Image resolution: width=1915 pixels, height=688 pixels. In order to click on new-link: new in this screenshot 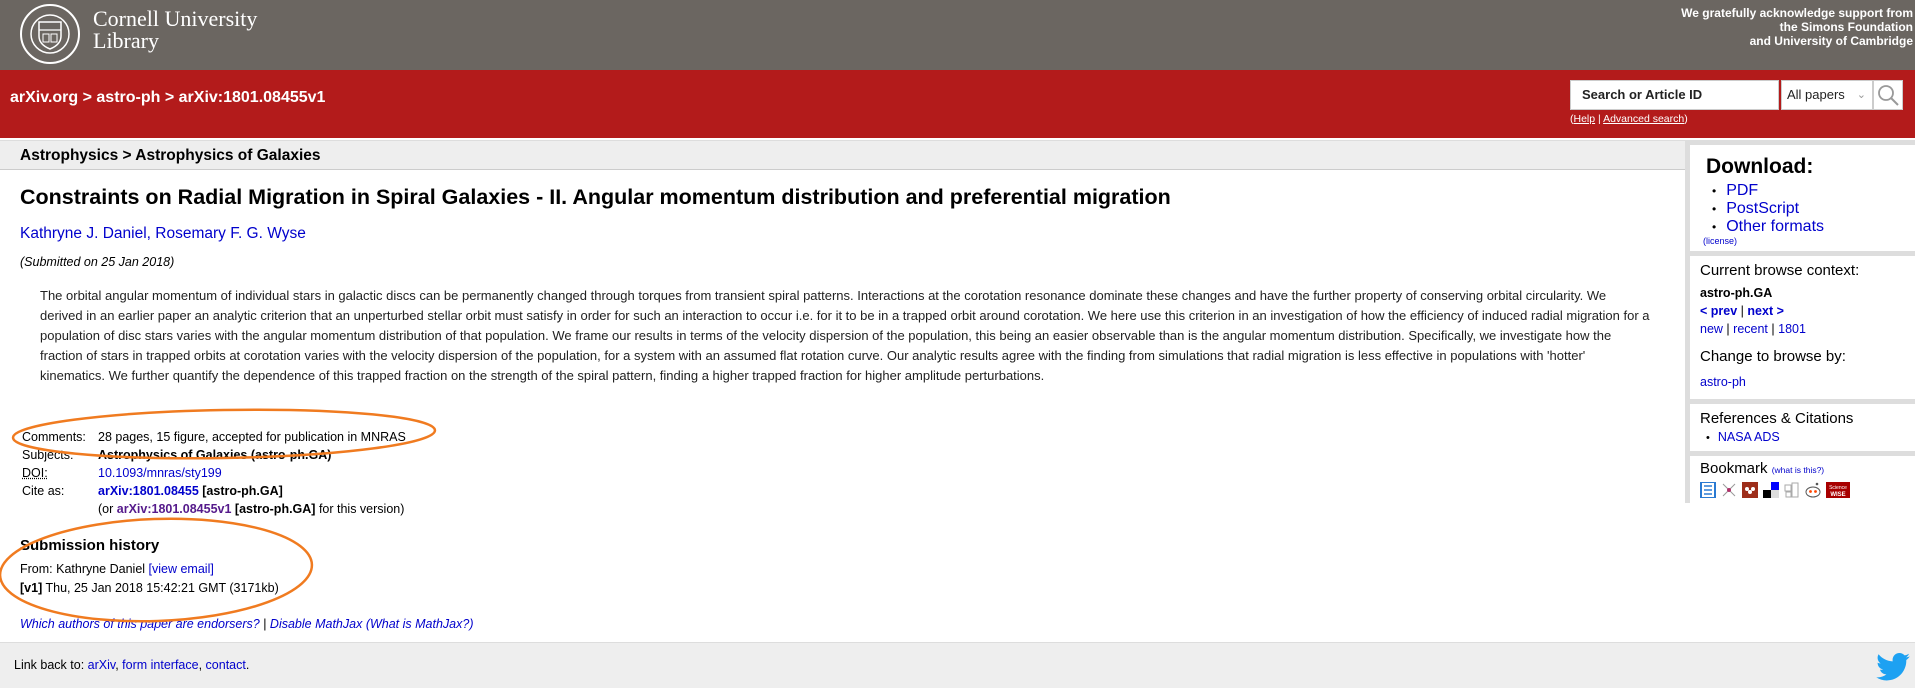, I will do `click(1711, 329)`.